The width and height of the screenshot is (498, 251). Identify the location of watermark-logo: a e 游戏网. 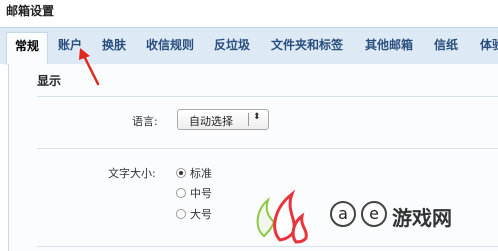
(374, 218).